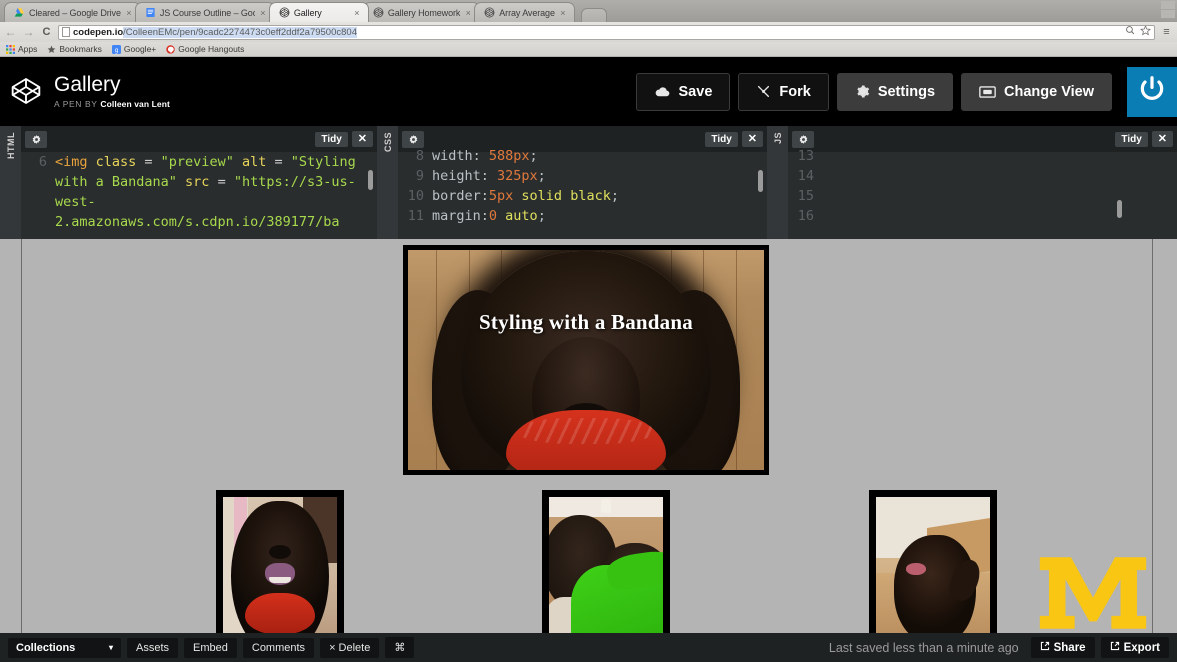 This screenshot has width=1177, height=662. I want to click on bookmark-label: Apps, so click(28, 49).